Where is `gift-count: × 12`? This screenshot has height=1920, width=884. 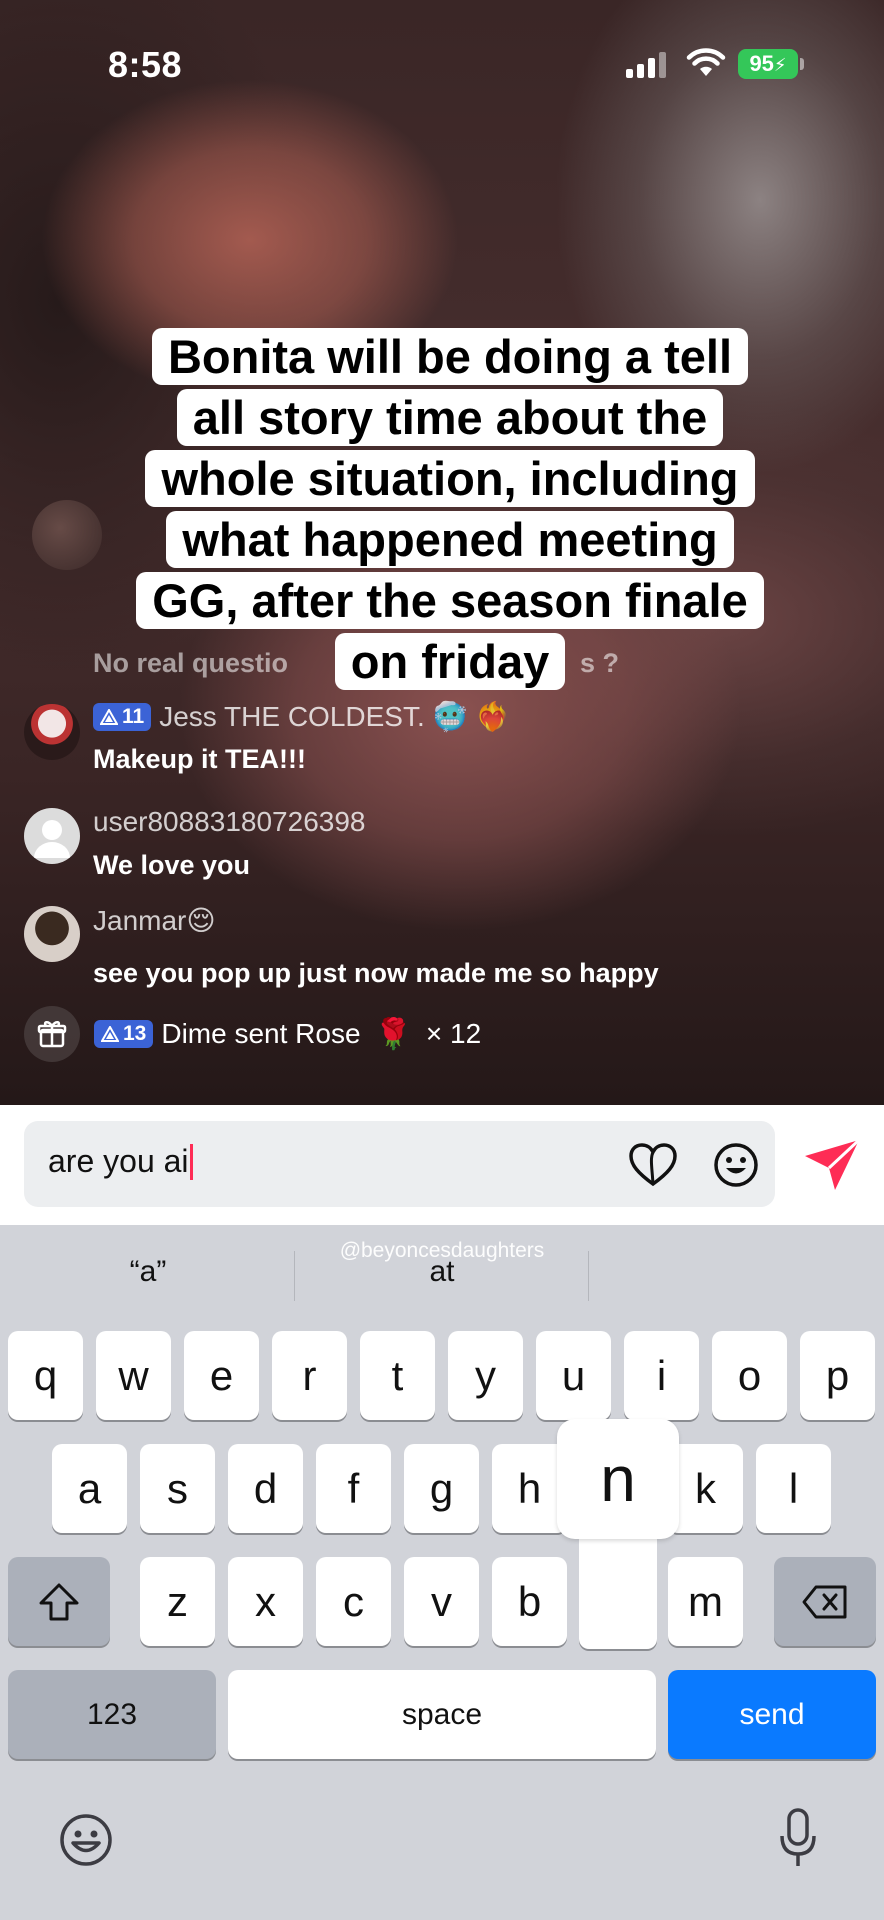 gift-count: × 12 is located at coordinates (453, 1033).